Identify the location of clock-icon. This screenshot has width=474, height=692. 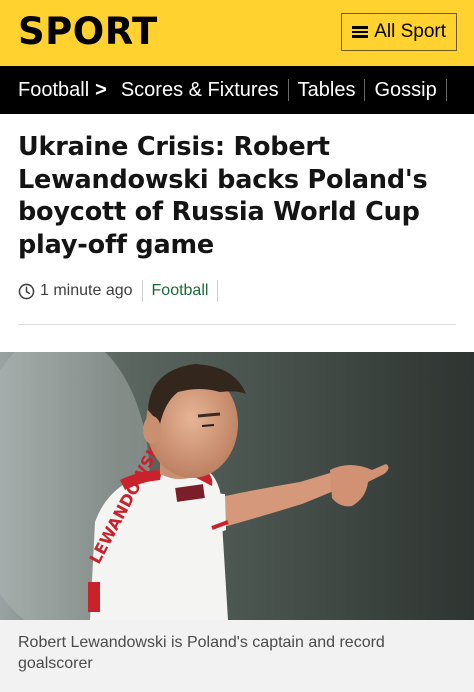
(26, 291).